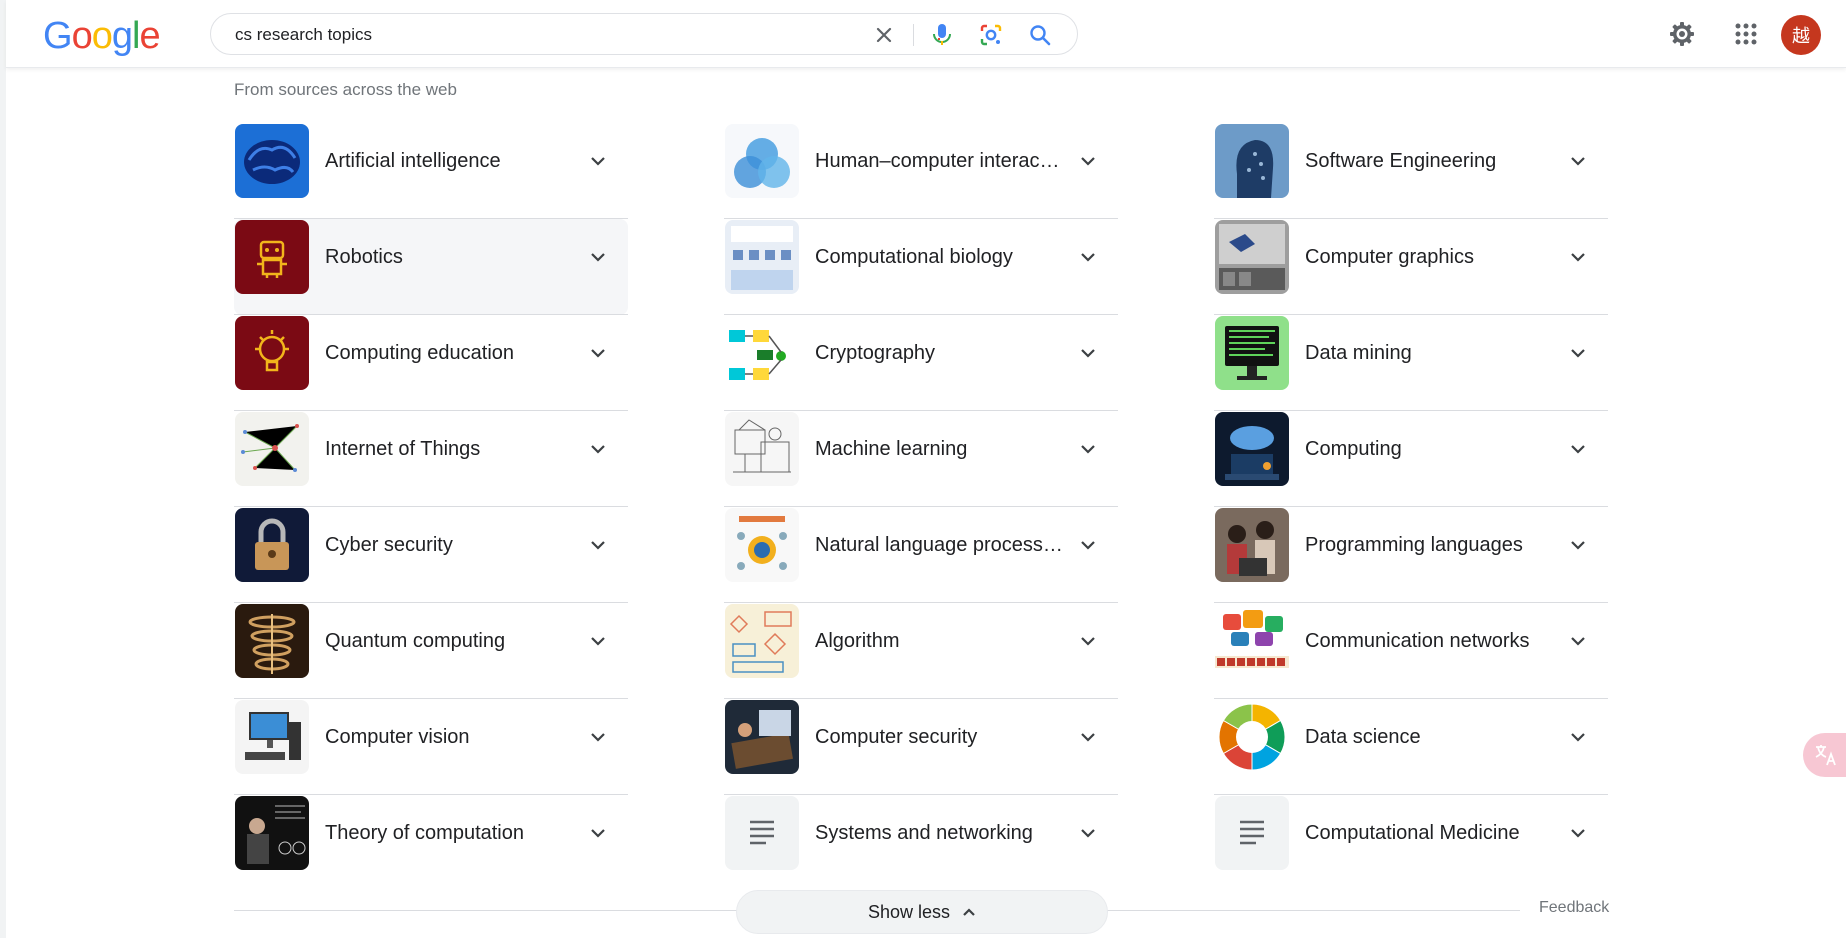  I want to click on mic-icon, so click(942, 35).